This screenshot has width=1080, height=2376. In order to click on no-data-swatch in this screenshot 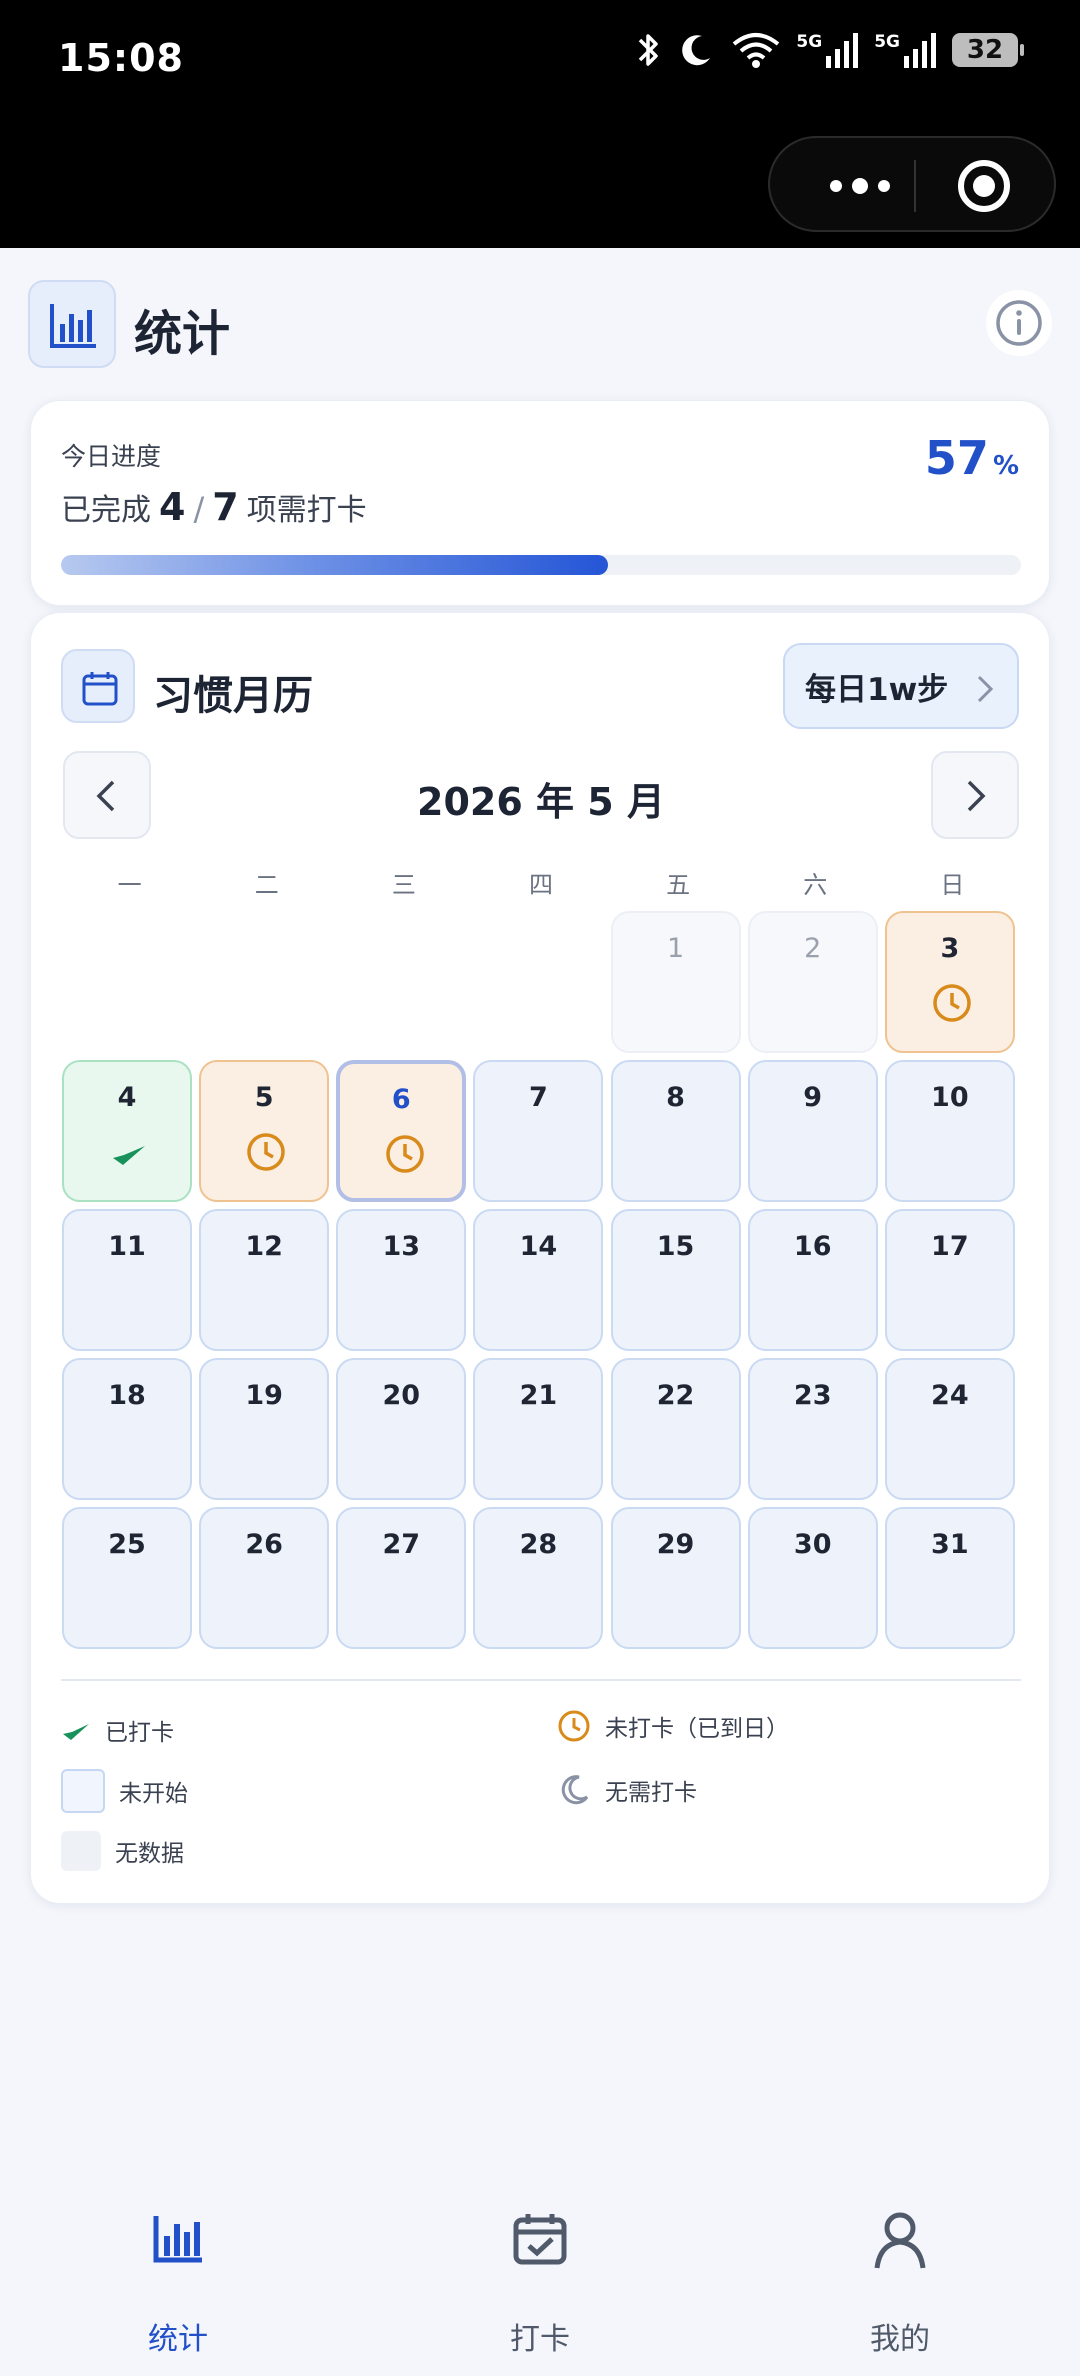, I will do `click(81, 1851)`.